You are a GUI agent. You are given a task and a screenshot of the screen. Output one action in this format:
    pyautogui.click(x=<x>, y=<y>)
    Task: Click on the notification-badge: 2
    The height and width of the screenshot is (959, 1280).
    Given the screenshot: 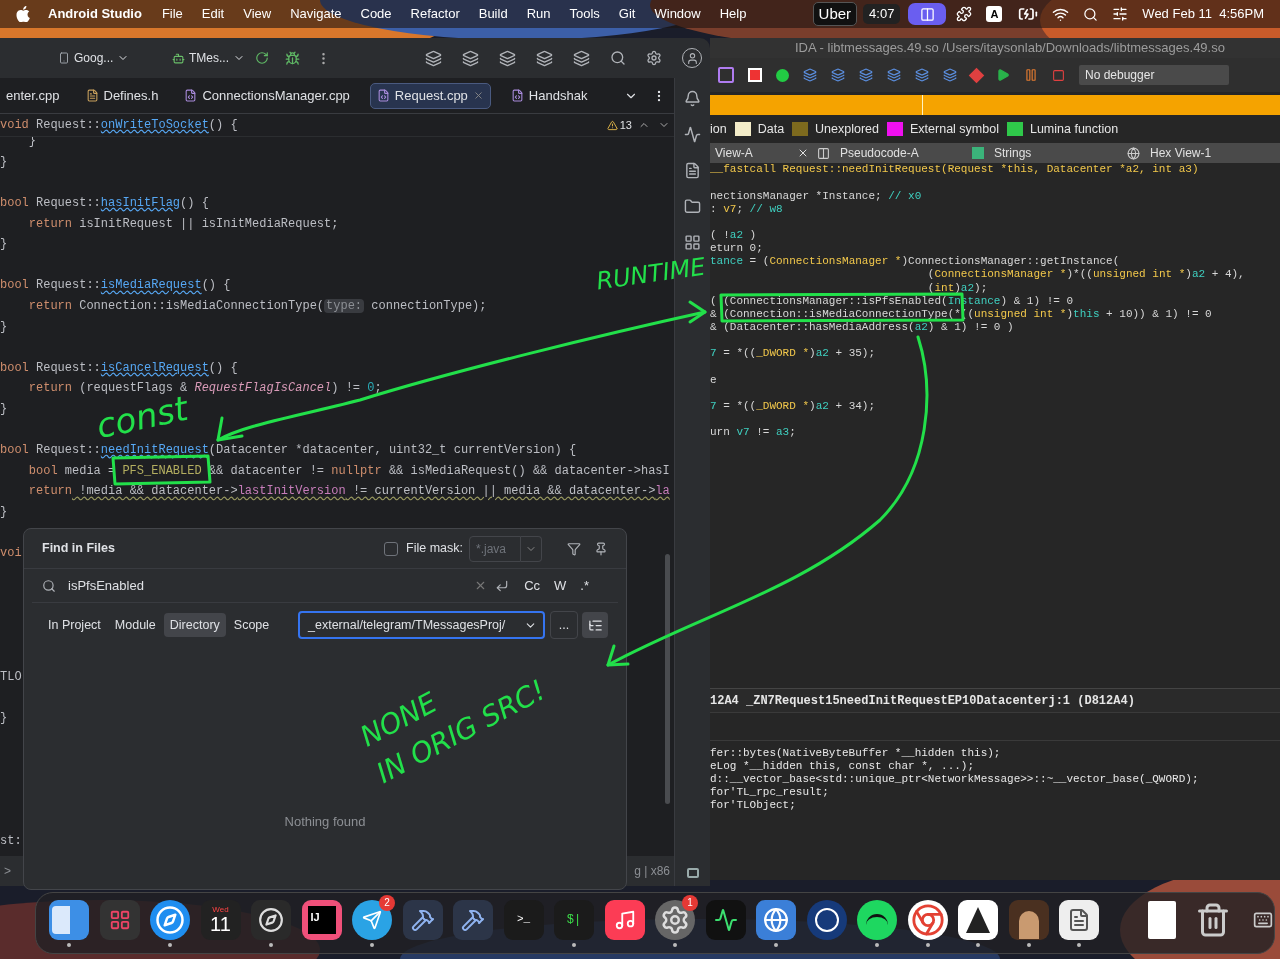 What is the action you would take?
    pyautogui.click(x=387, y=902)
    